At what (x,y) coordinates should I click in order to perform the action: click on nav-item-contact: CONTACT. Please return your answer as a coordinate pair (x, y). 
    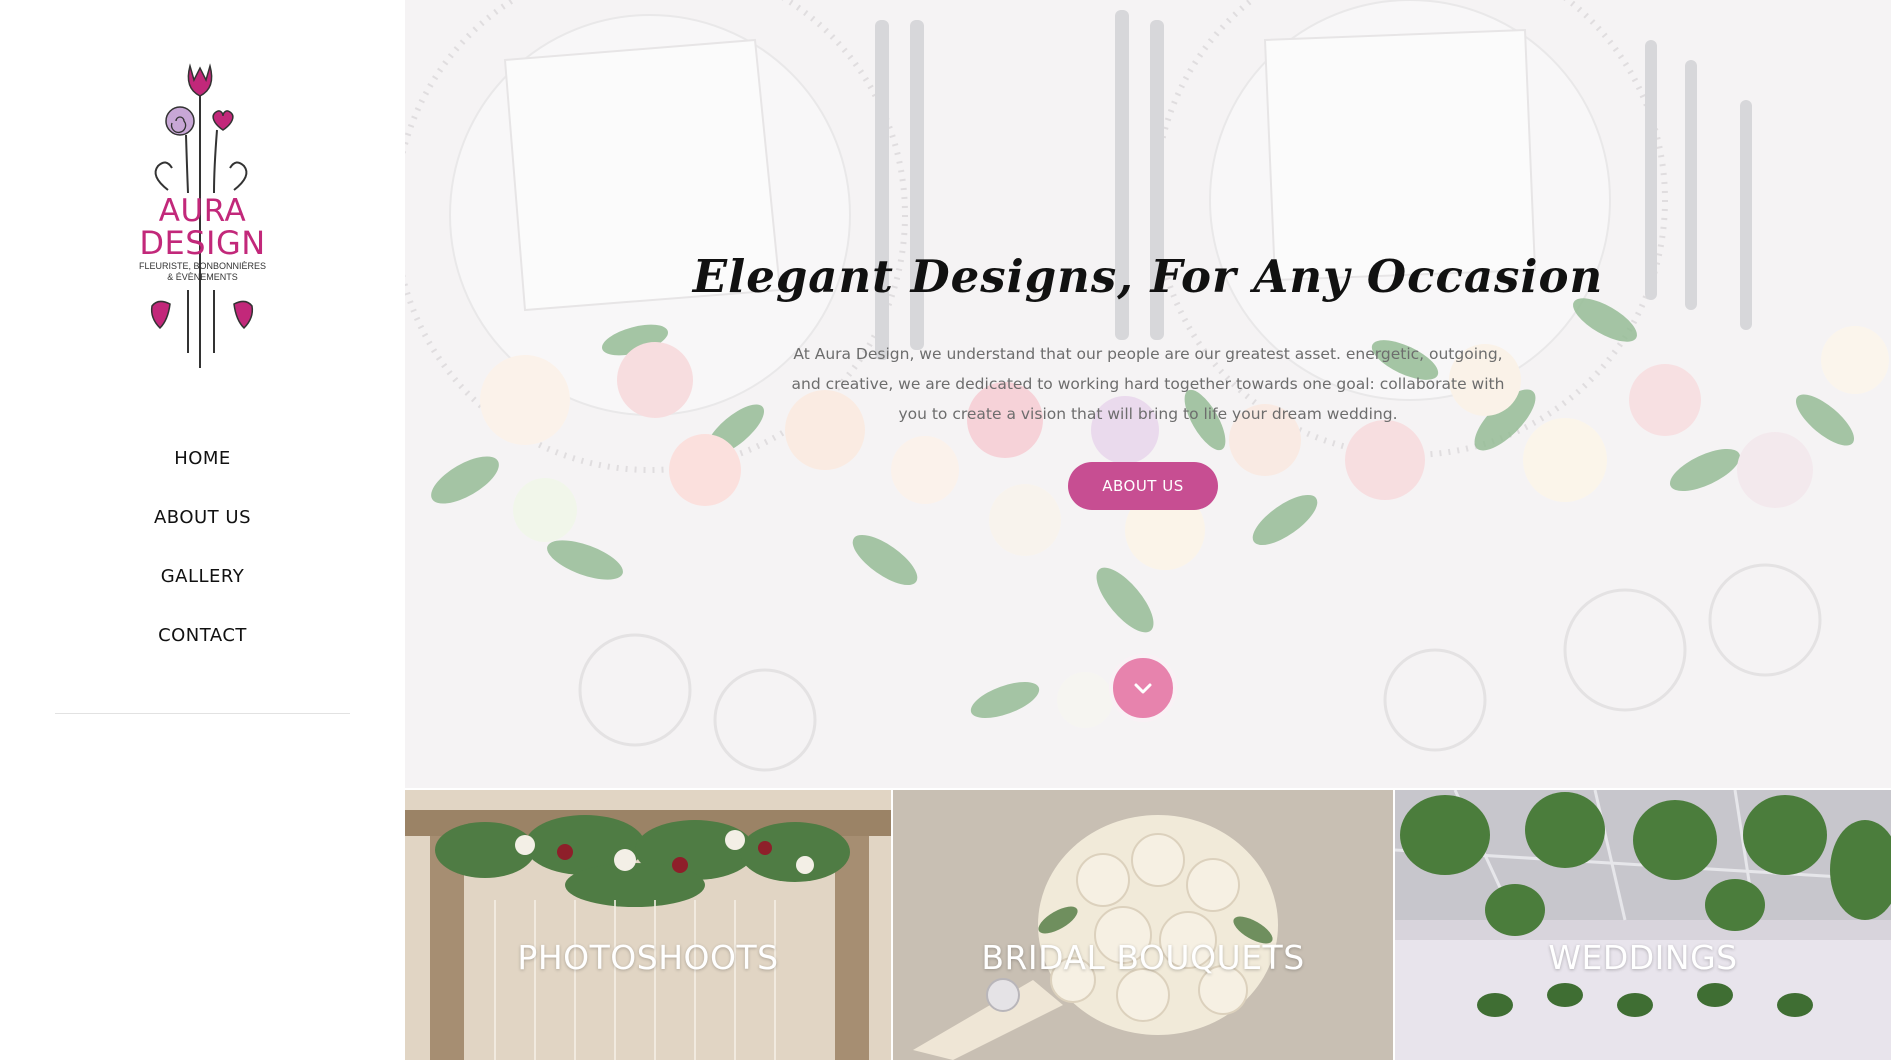
    Looking at the image, I should click on (202, 647).